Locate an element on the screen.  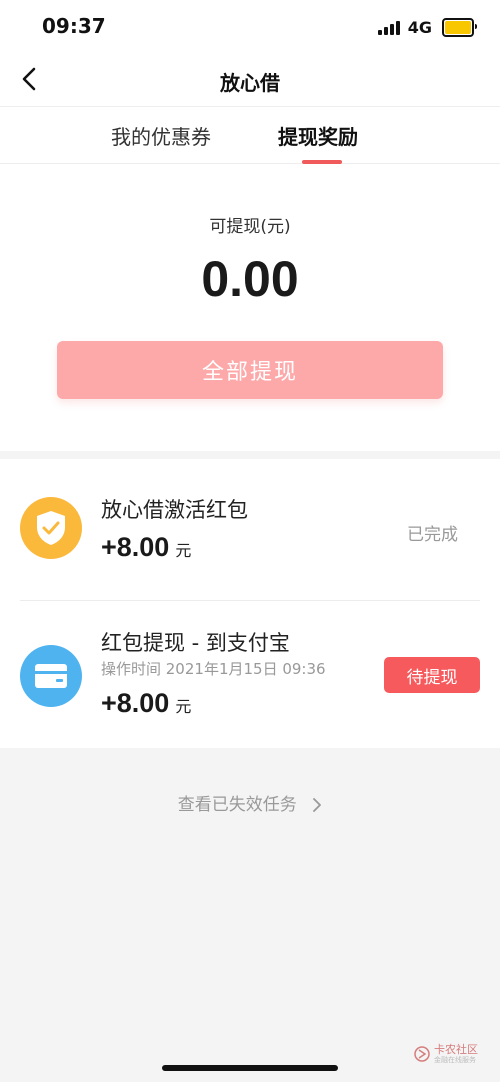
status-completed: 已完成 is located at coordinates (432, 535).